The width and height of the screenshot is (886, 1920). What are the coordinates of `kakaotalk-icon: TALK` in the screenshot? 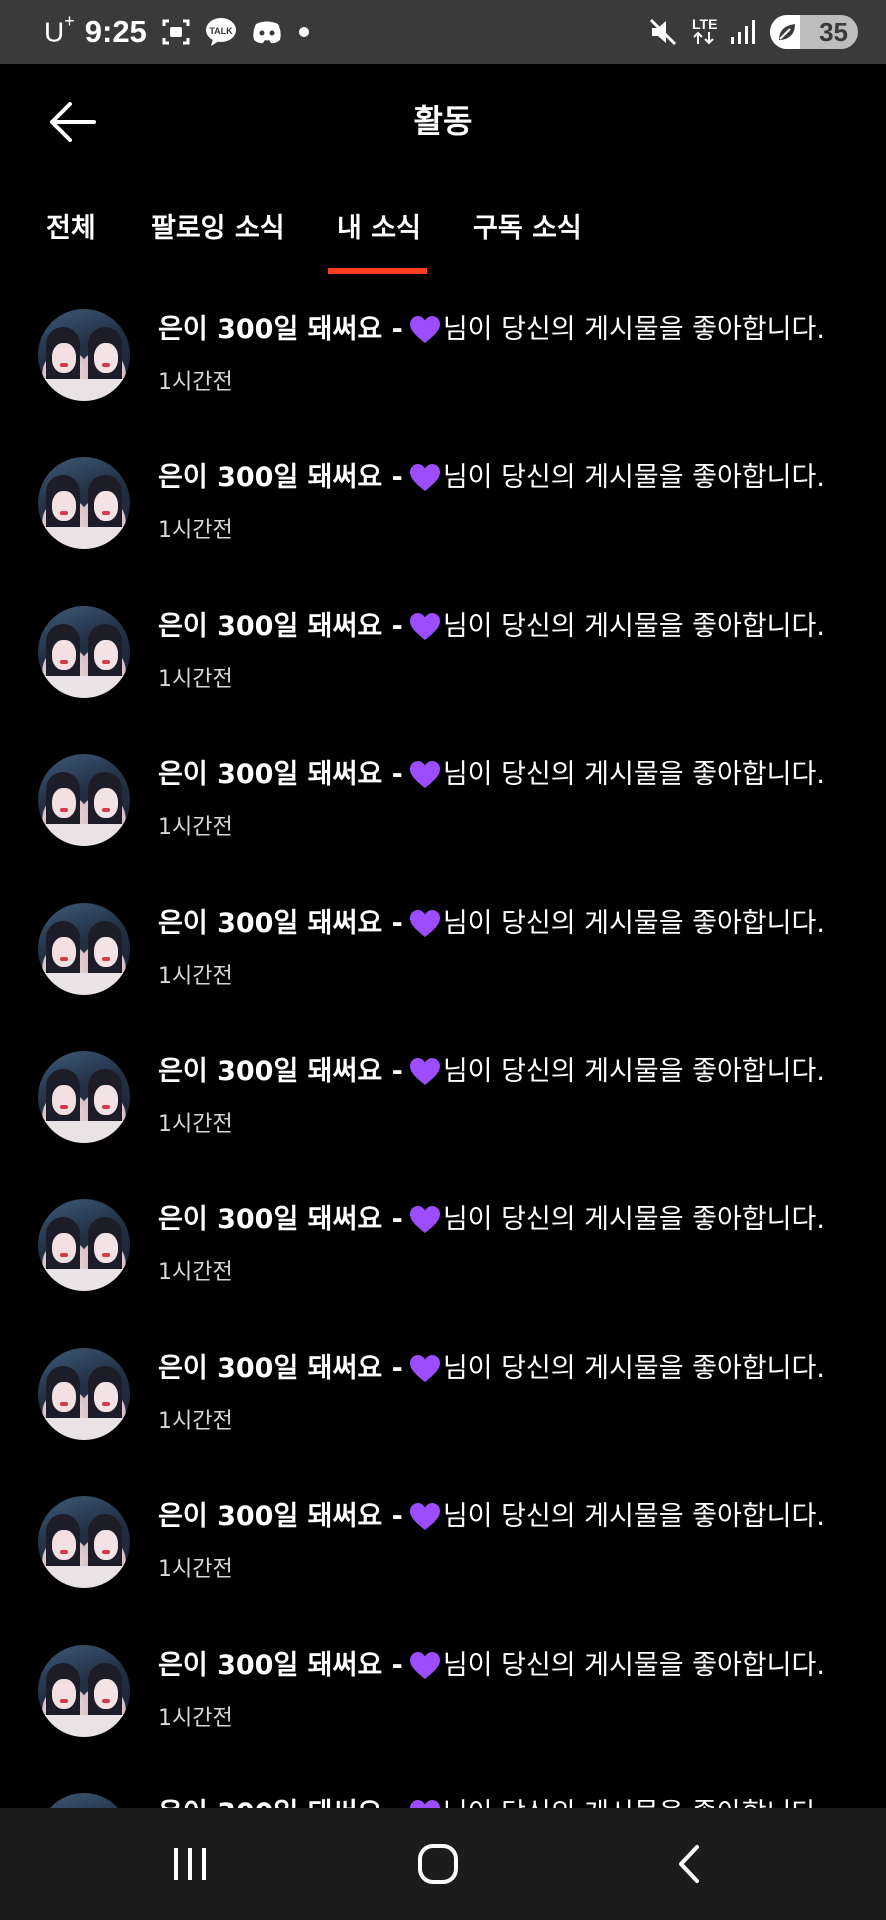 It's located at (221, 32).